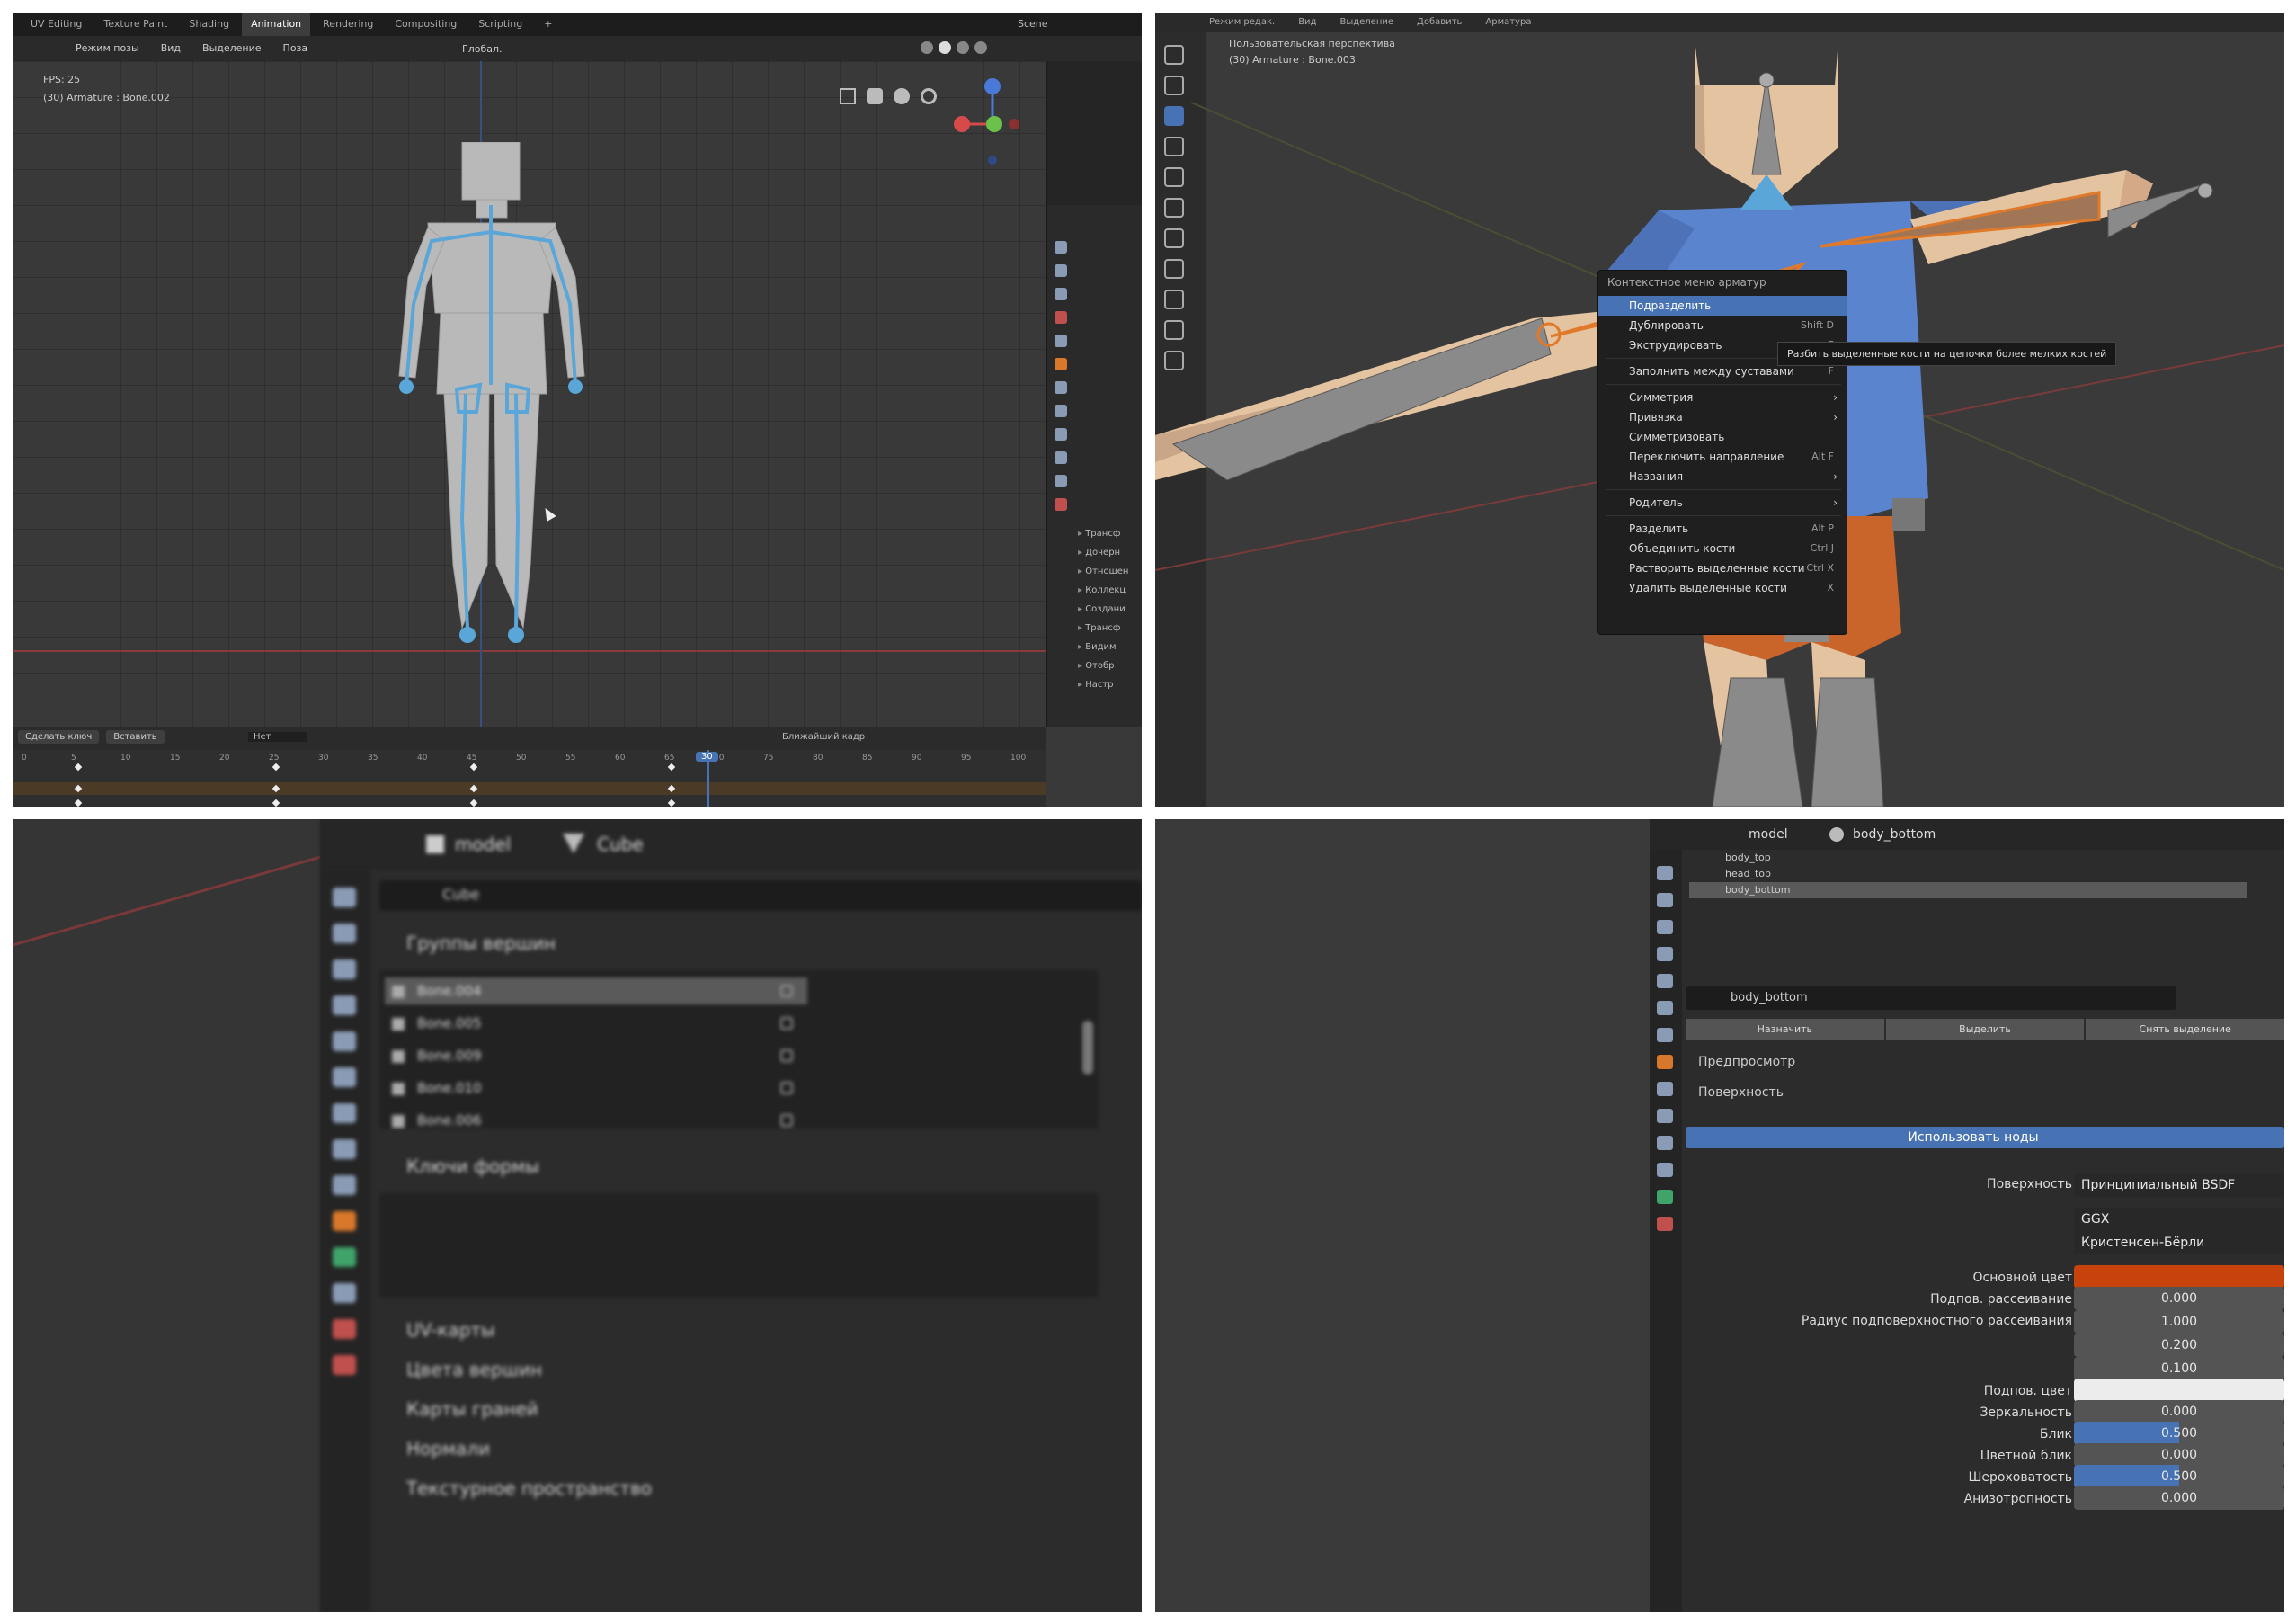 This screenshot has height=1624, width=2296. Describe the element at coordinates (902, 96) in the screenshot. I see `hand-icon` at that location.